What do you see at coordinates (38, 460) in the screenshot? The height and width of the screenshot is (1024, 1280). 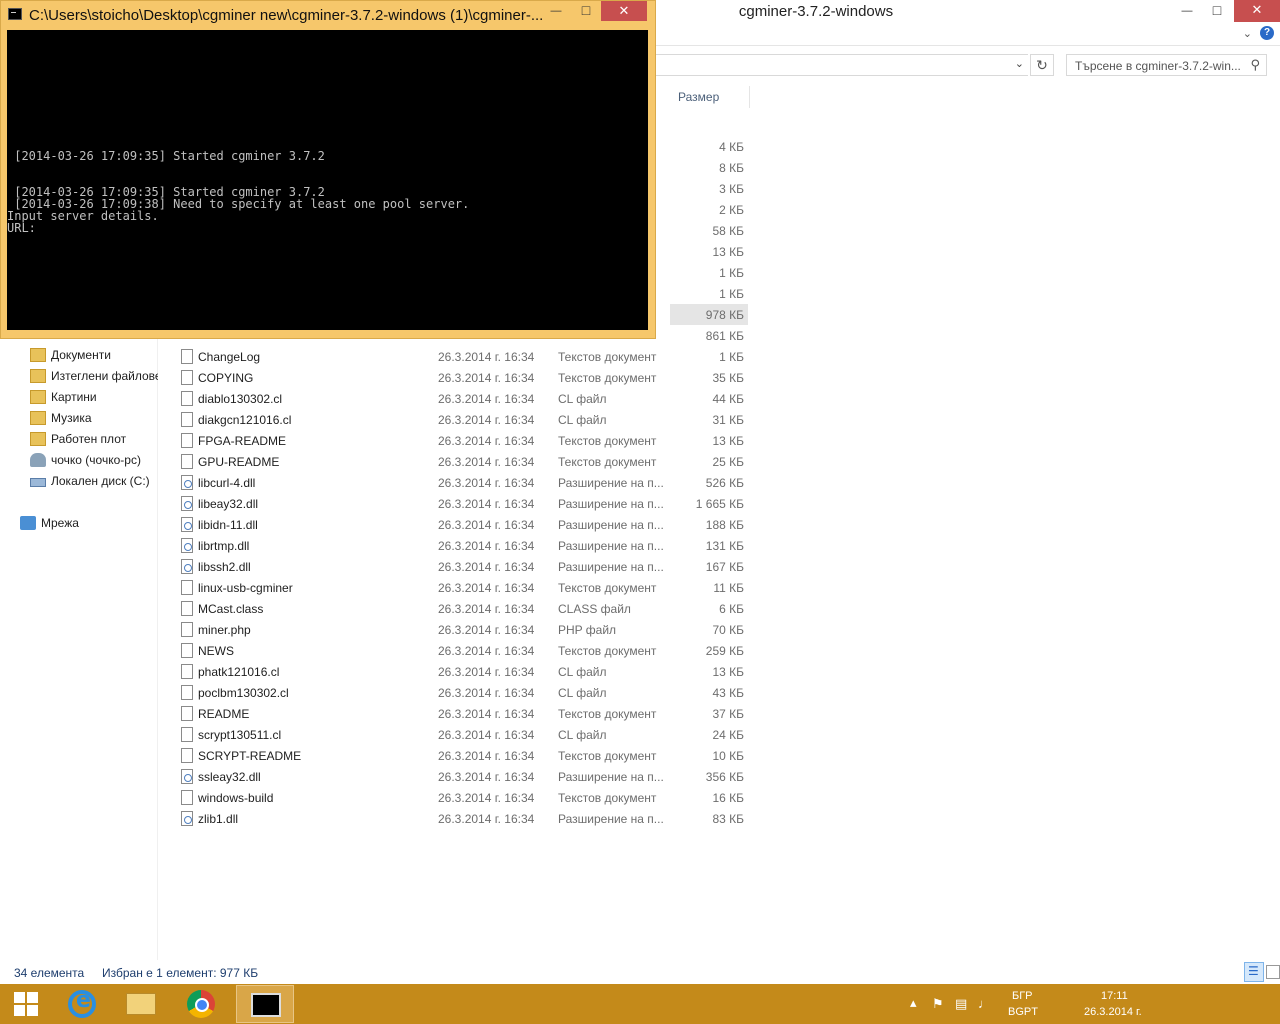 I see `user-icon` at bounding box center [38, 460].